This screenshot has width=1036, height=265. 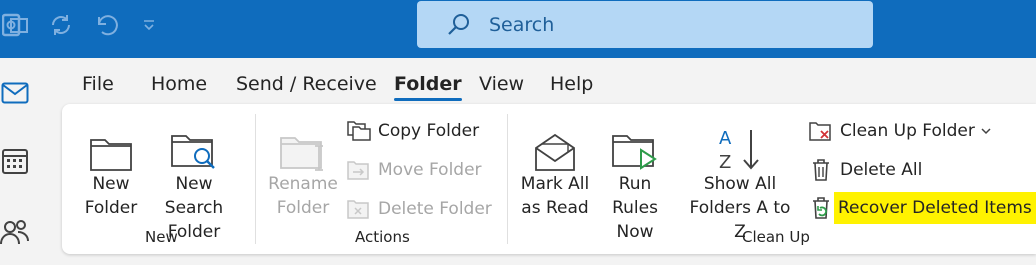 I want to click on calendar-icon, so click(x=15, y=161).